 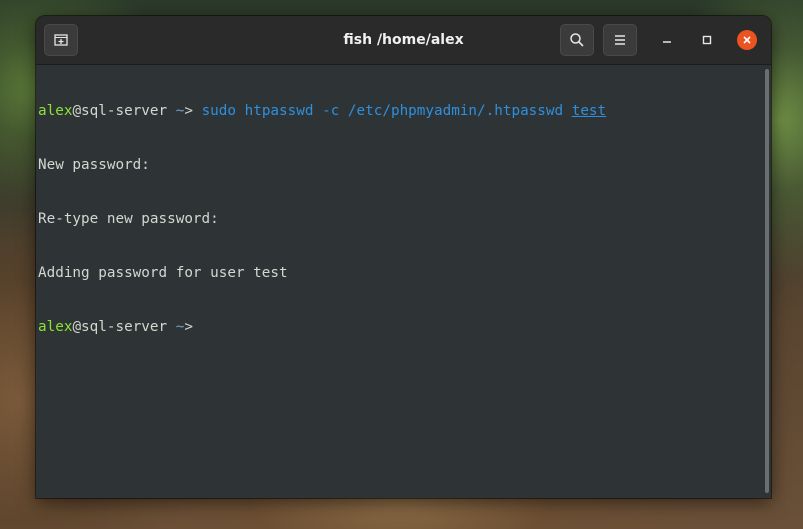 I want to click on minimize-icon, so click(x=667, y=42).